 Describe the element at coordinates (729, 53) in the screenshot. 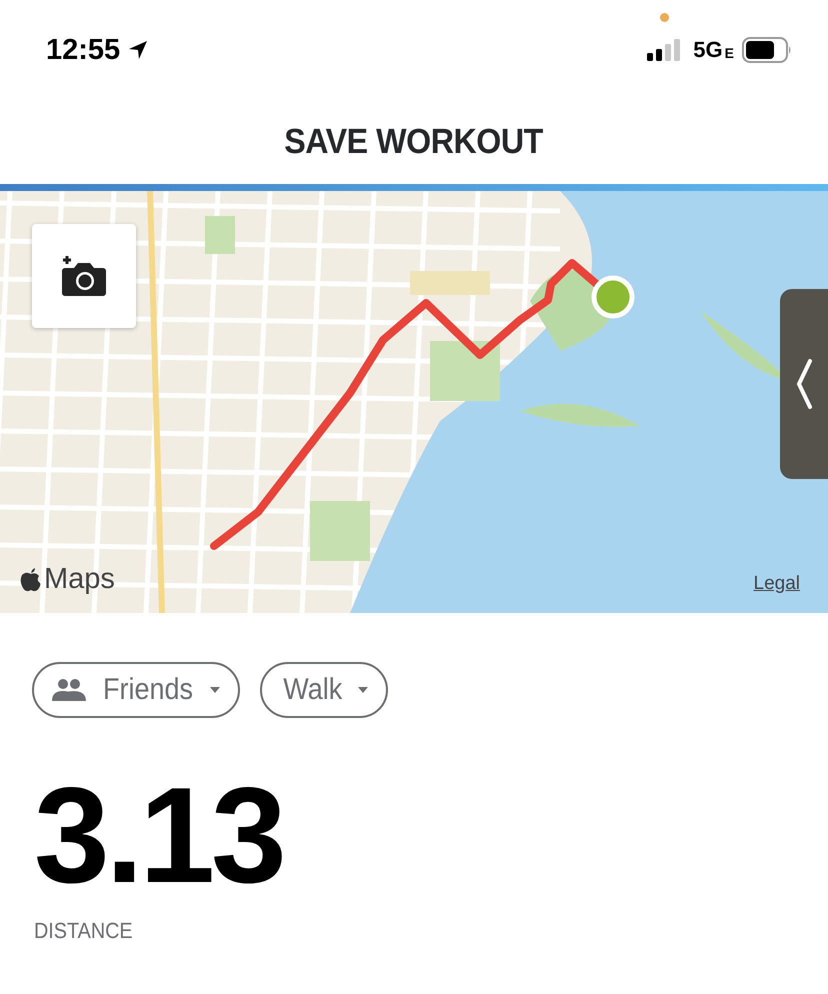

I see `network-suffix: E` at that location.